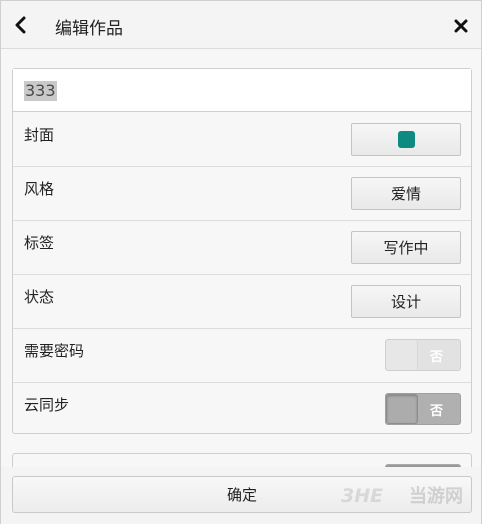 The width and height of the screenshot is (482, 524). I want to click on chevron-left-icon, so click(20, 25).